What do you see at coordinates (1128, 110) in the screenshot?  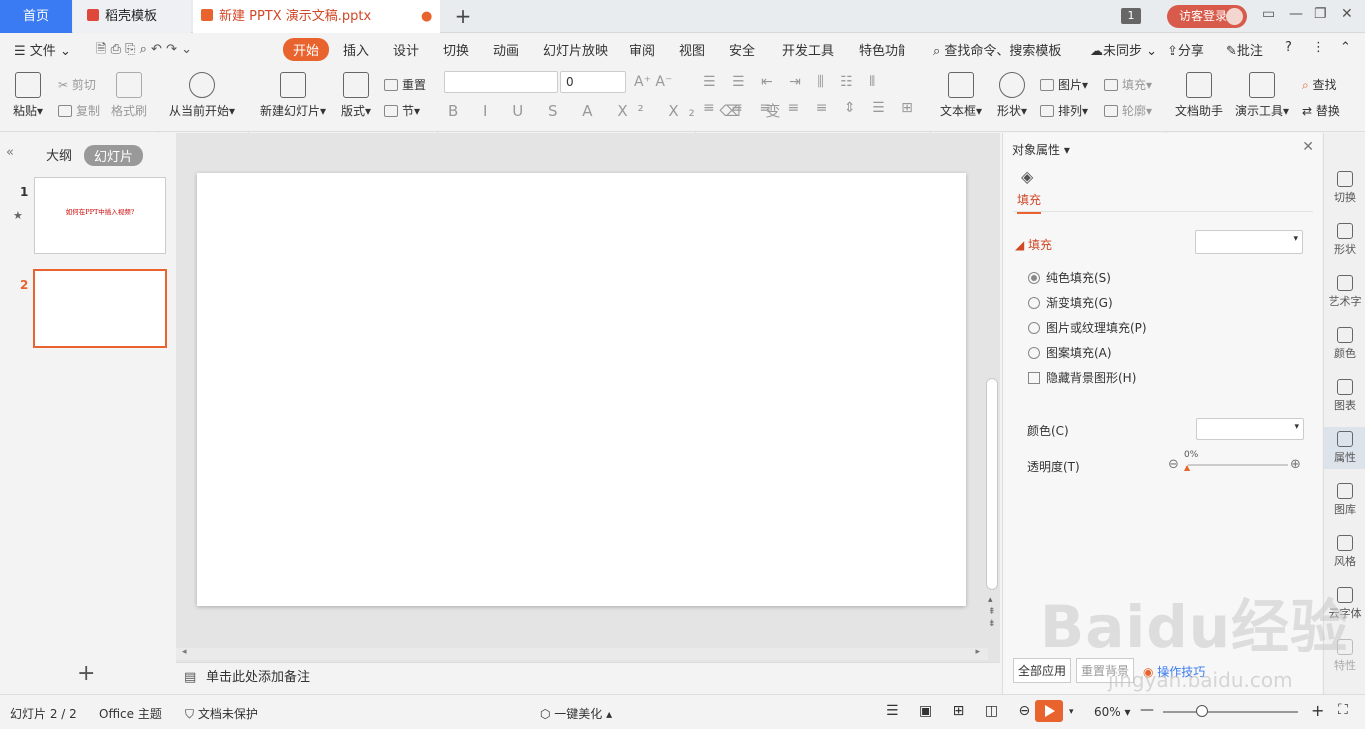 I see `outline-button: 轮廓▾` at bounding box center [1128, 110].